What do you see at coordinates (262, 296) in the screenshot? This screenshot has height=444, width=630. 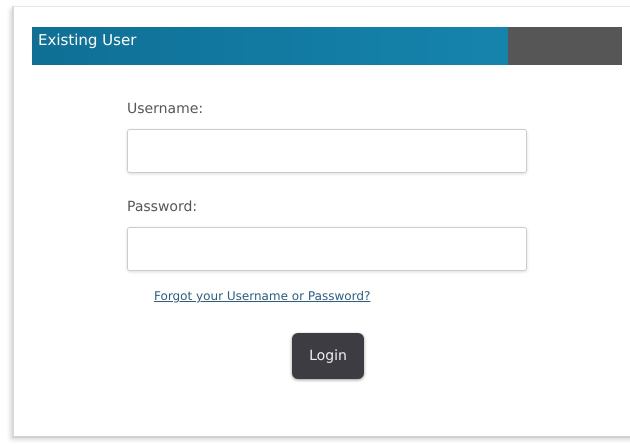 I see `forgot-link: Forgot your Username or Password?` at bounding box center [262, 296].